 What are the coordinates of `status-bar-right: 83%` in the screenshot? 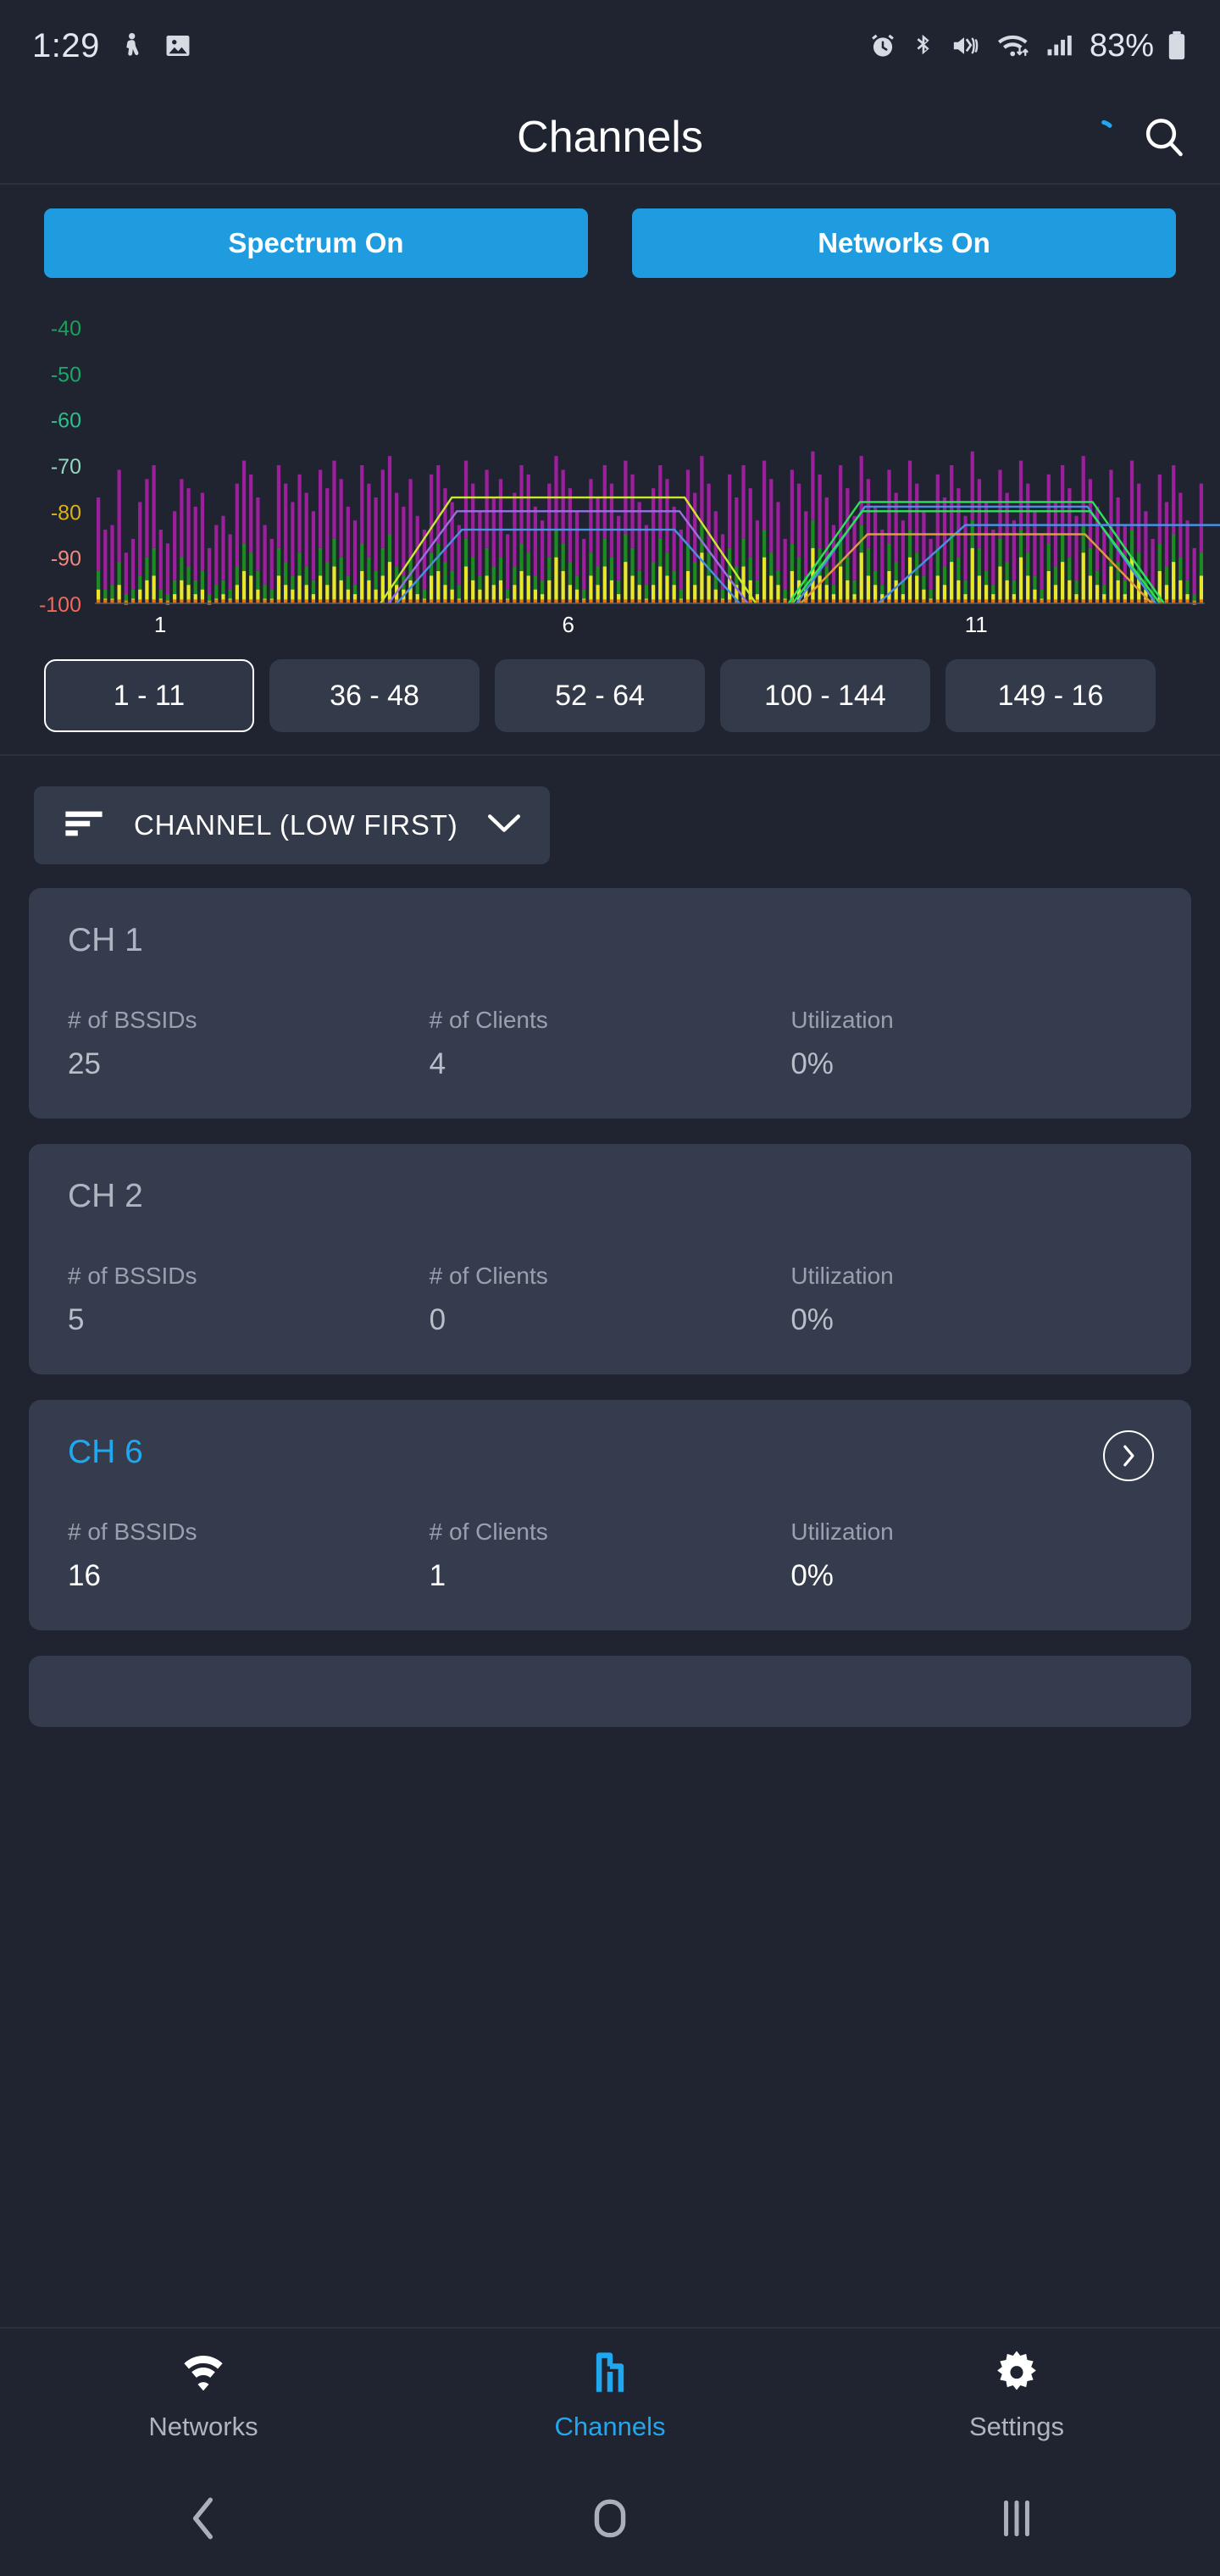 It's located at (1028, 46).